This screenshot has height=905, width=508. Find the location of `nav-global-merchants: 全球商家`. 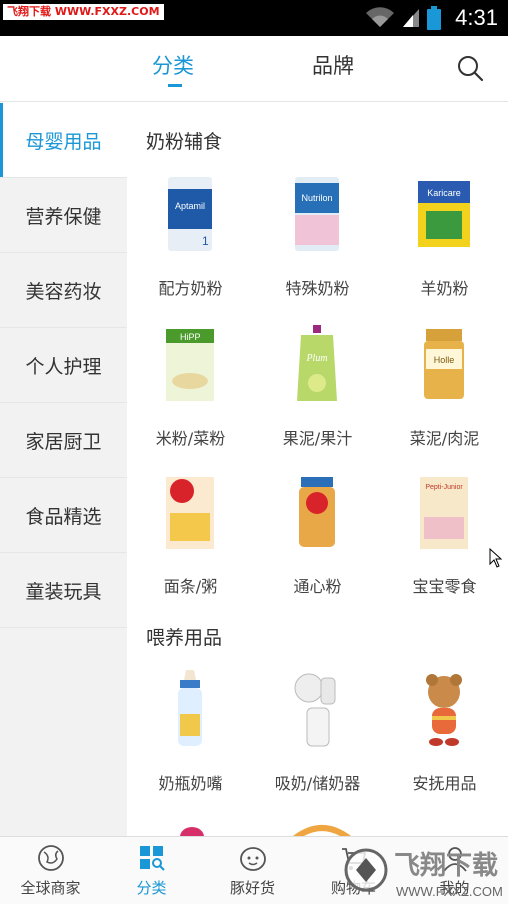

nav-global-merchants: 全球商家 is located at coordinates (50, 871).